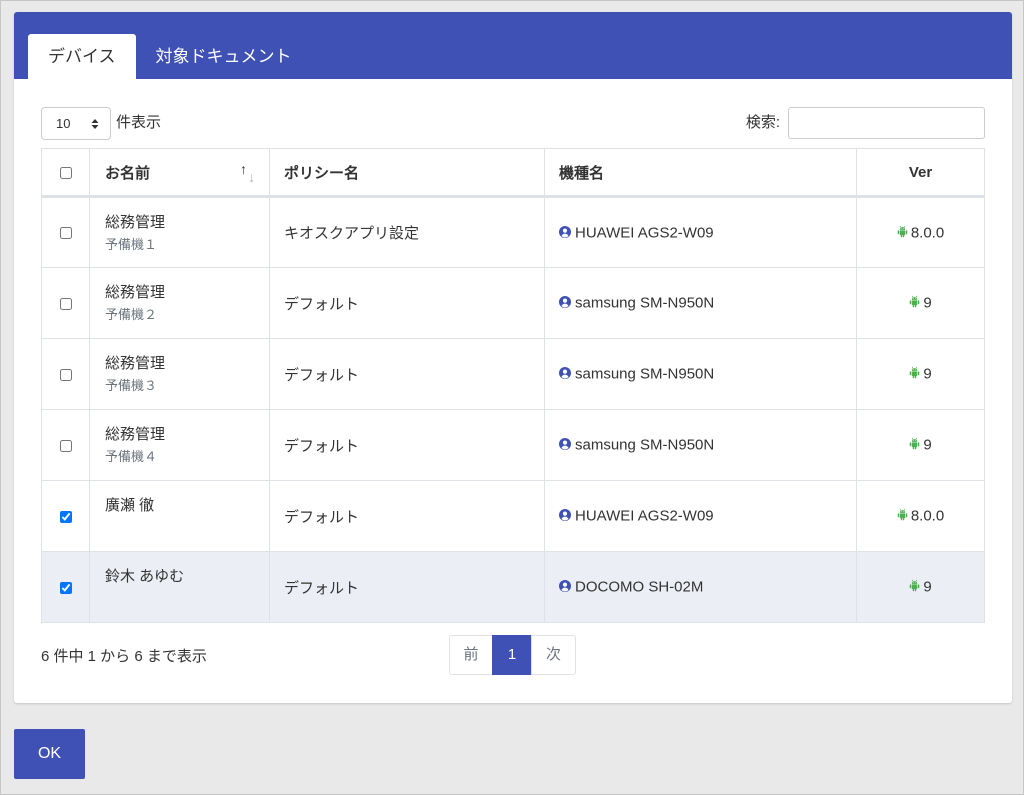 The image size is (1024, 795). Describe the element at coordinates (407, 173) in the screenshot. I see `column-header-policy: ポリシー名` at that location.